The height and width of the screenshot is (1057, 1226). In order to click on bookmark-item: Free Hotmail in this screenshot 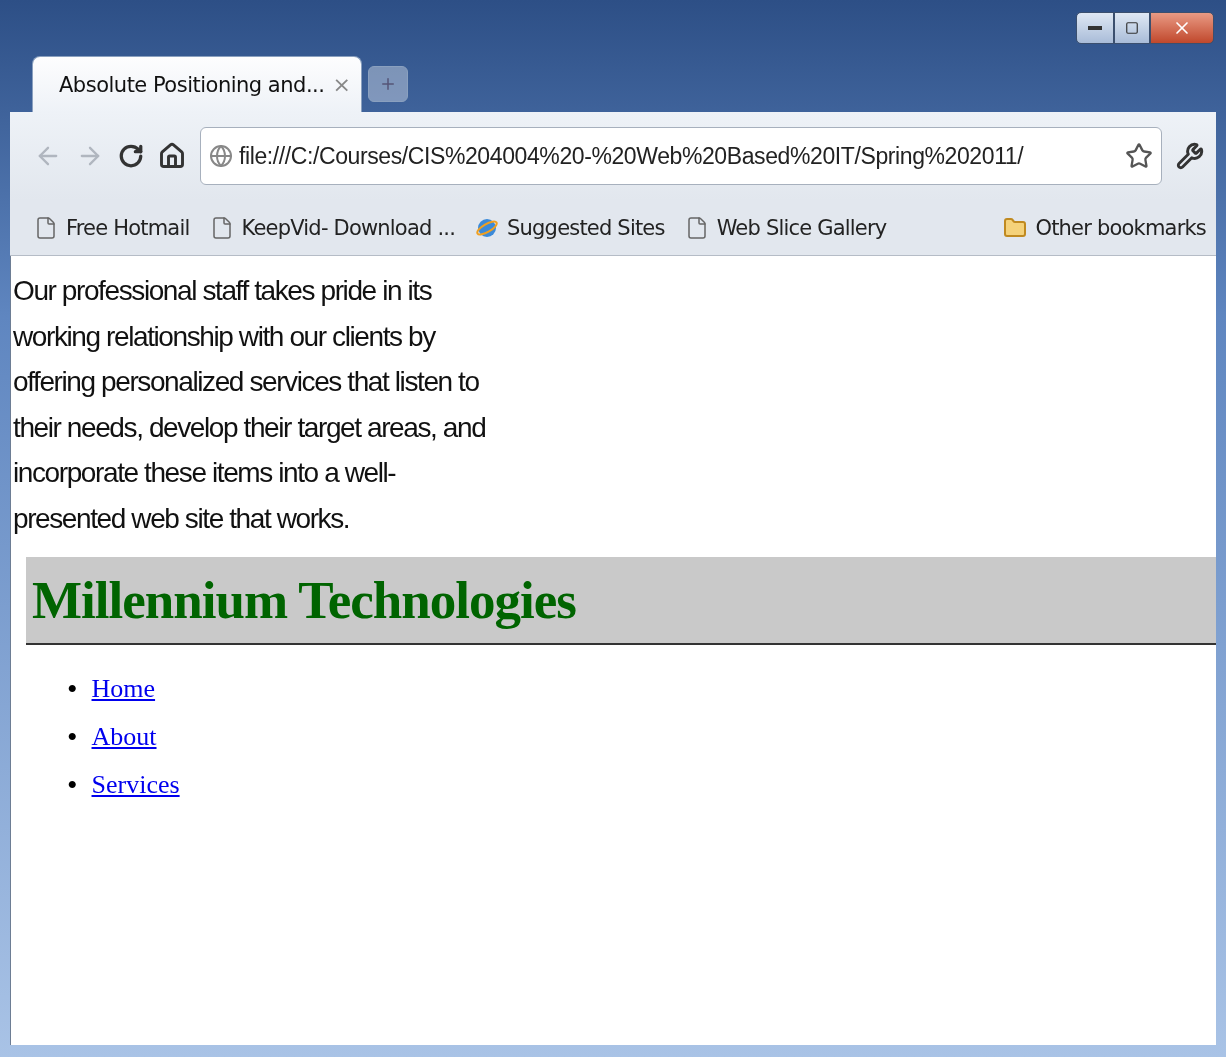, I will do `click(112, 227)`.